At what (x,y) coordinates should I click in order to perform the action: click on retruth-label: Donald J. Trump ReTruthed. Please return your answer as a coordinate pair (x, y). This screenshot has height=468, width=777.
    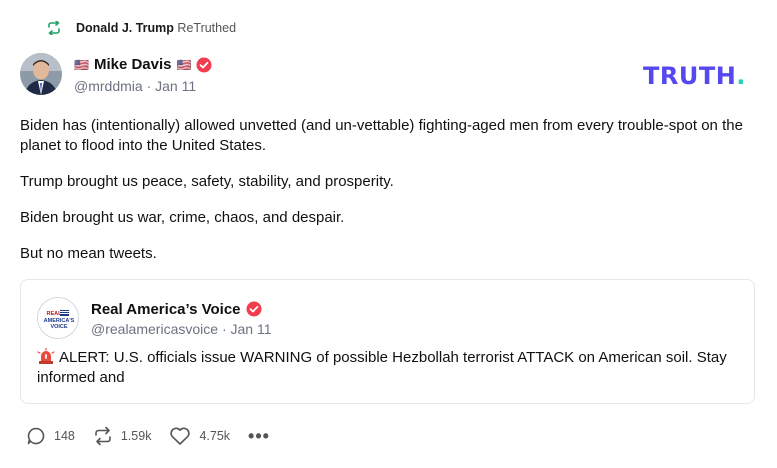
    Looking at the image, I should click on (156, 28).